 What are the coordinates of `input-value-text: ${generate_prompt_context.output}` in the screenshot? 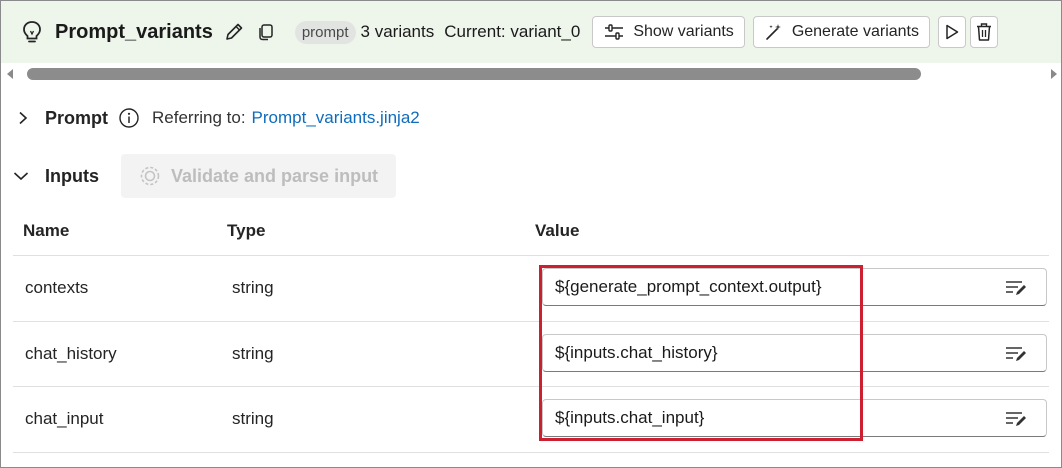 It's located at (688, 286).